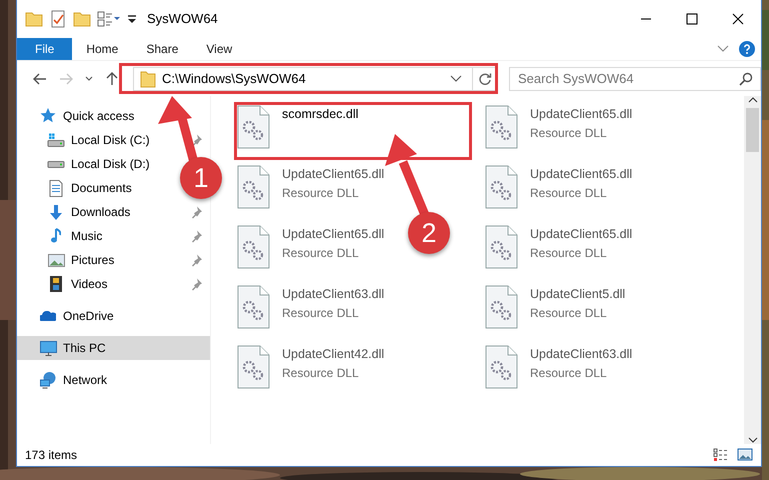  I want to click on nav-item: This PC, so click(84, 348).